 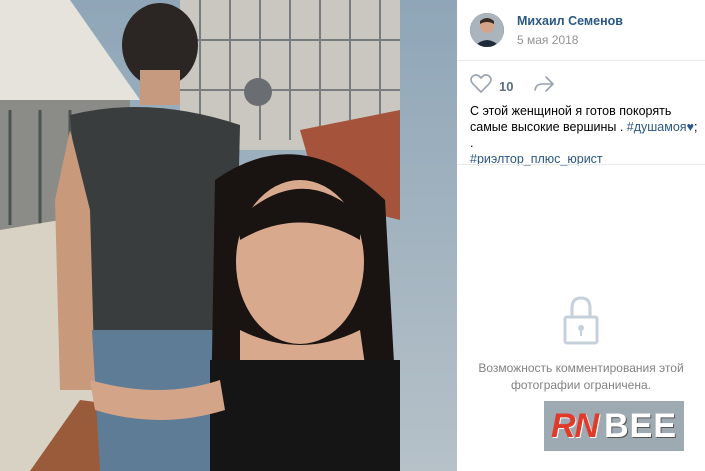 What do you see at coordinates (574, 425) in the screenshot?
I see `watermark-rn: RN` at bounding box center [574, 425].